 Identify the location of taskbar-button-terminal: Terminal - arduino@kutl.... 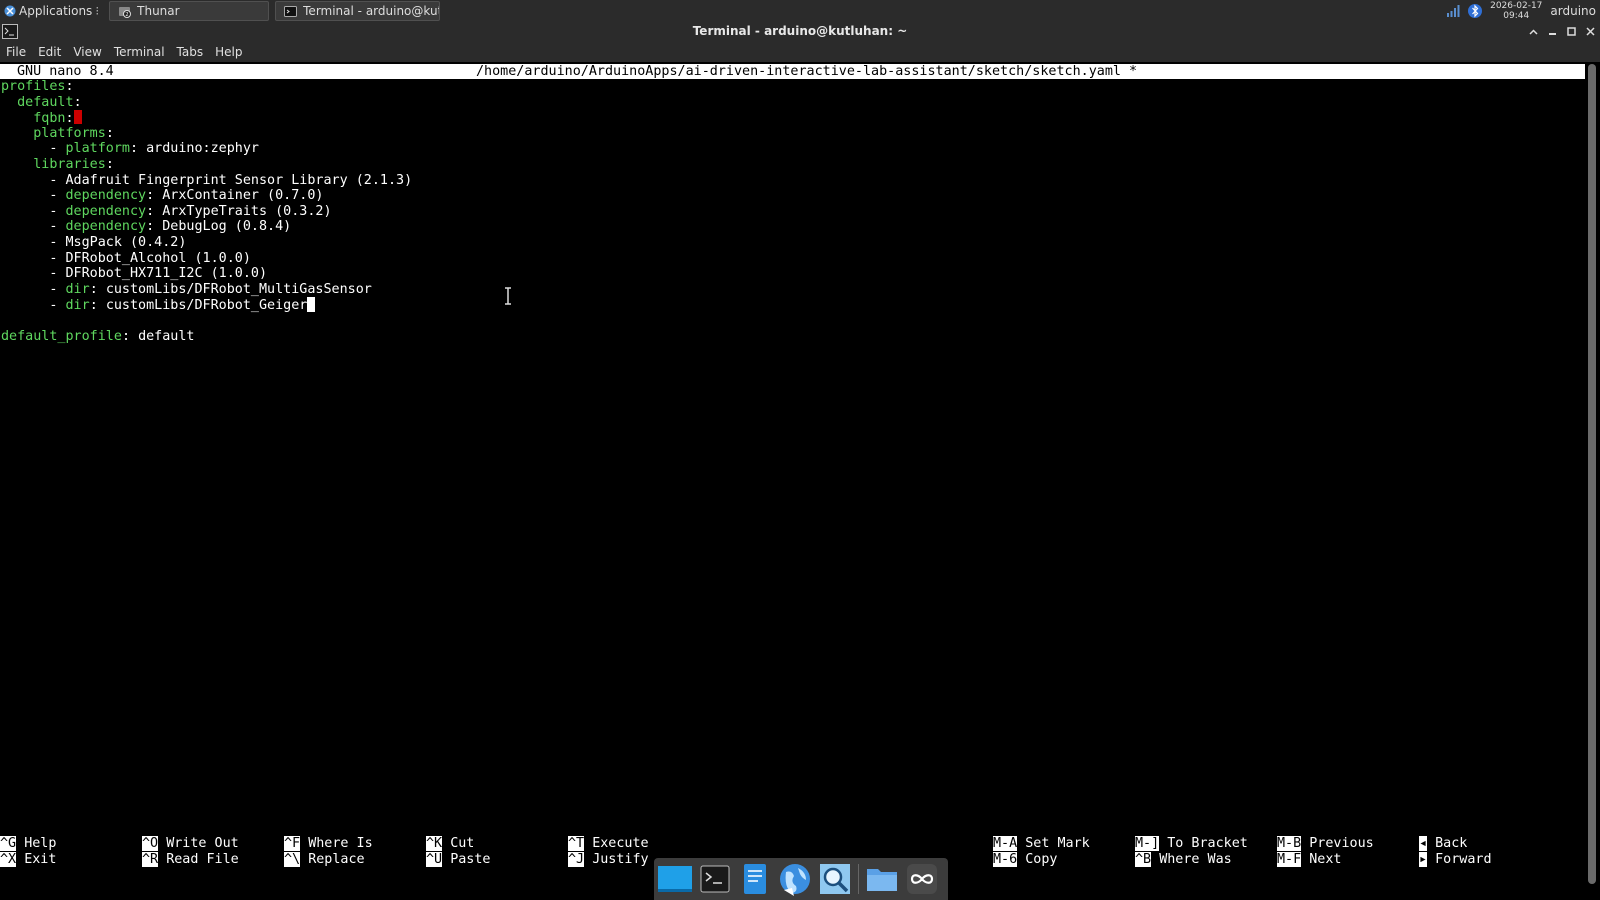
(358, 11).